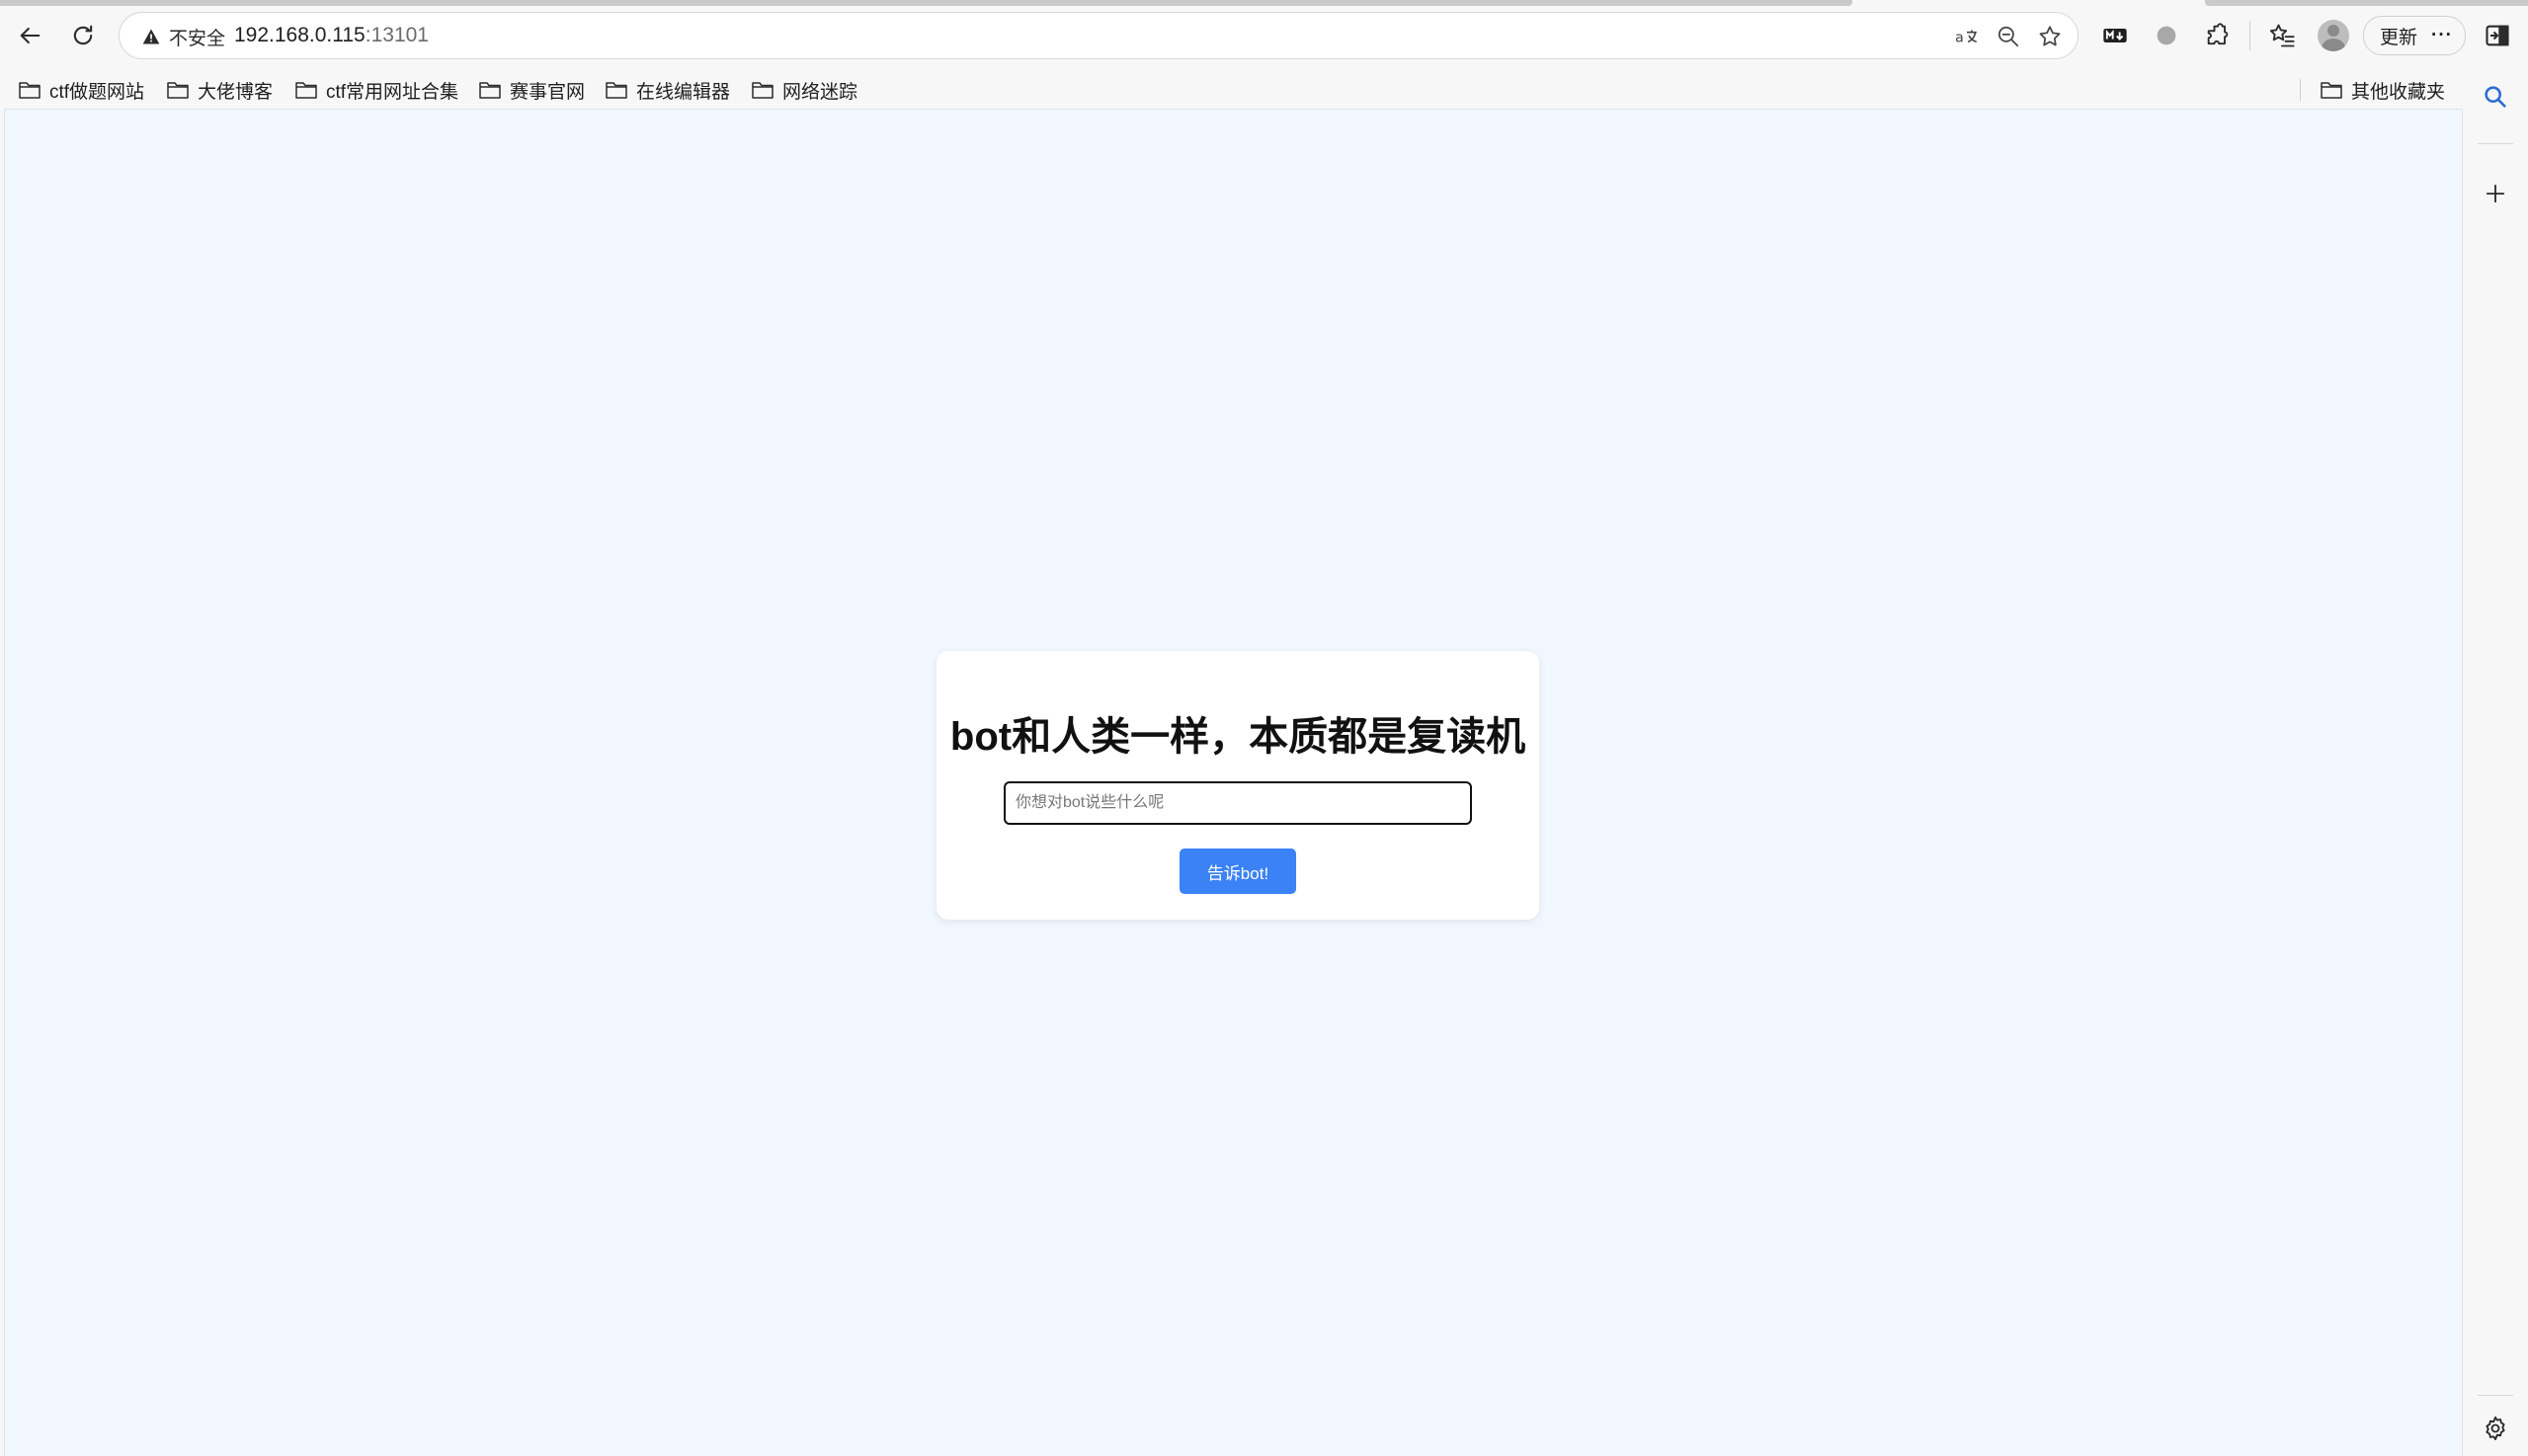 This screenshot has width=2528, height=1456. I want to click on zoom-button, so click(2008, 36).